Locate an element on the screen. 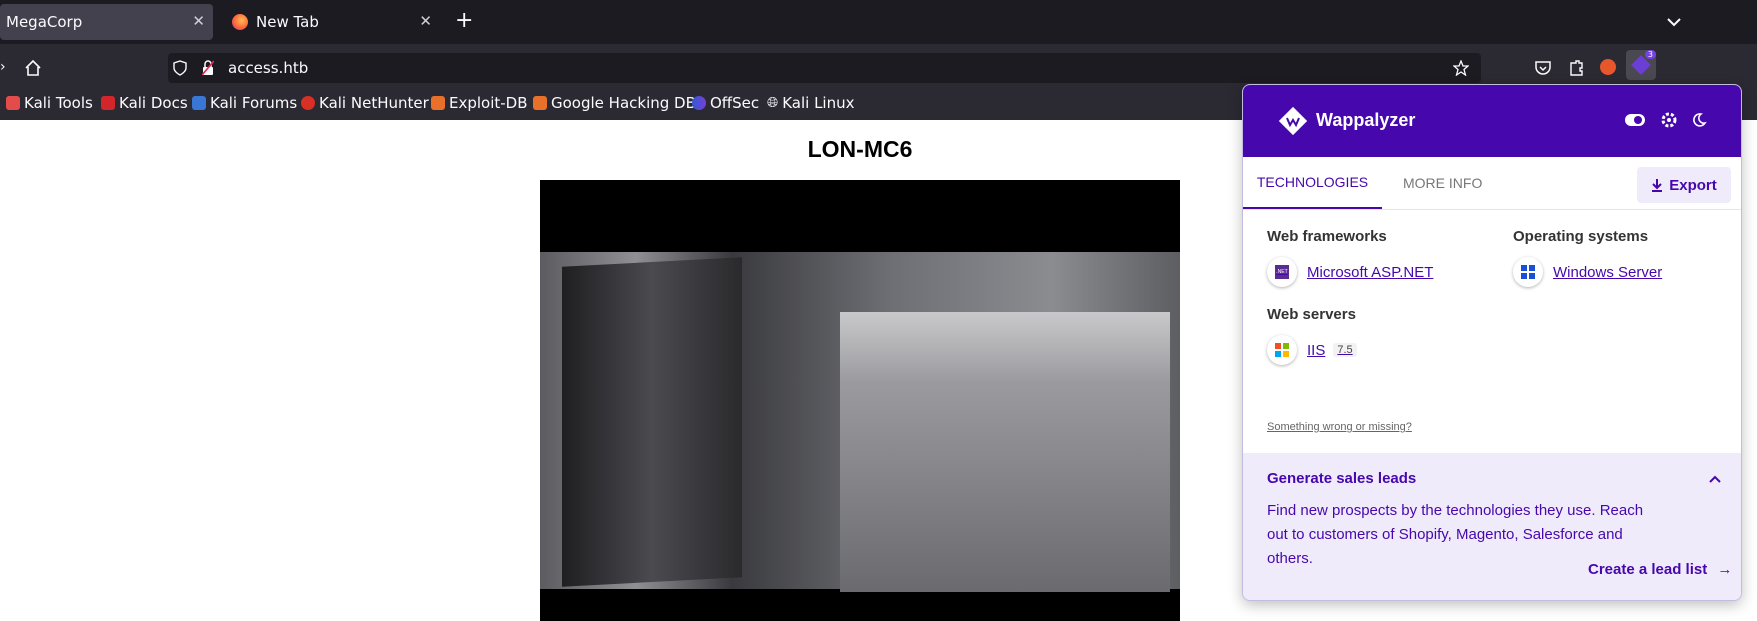  bookmark-label: Exploit-DB is located at coordinates (488, 103).